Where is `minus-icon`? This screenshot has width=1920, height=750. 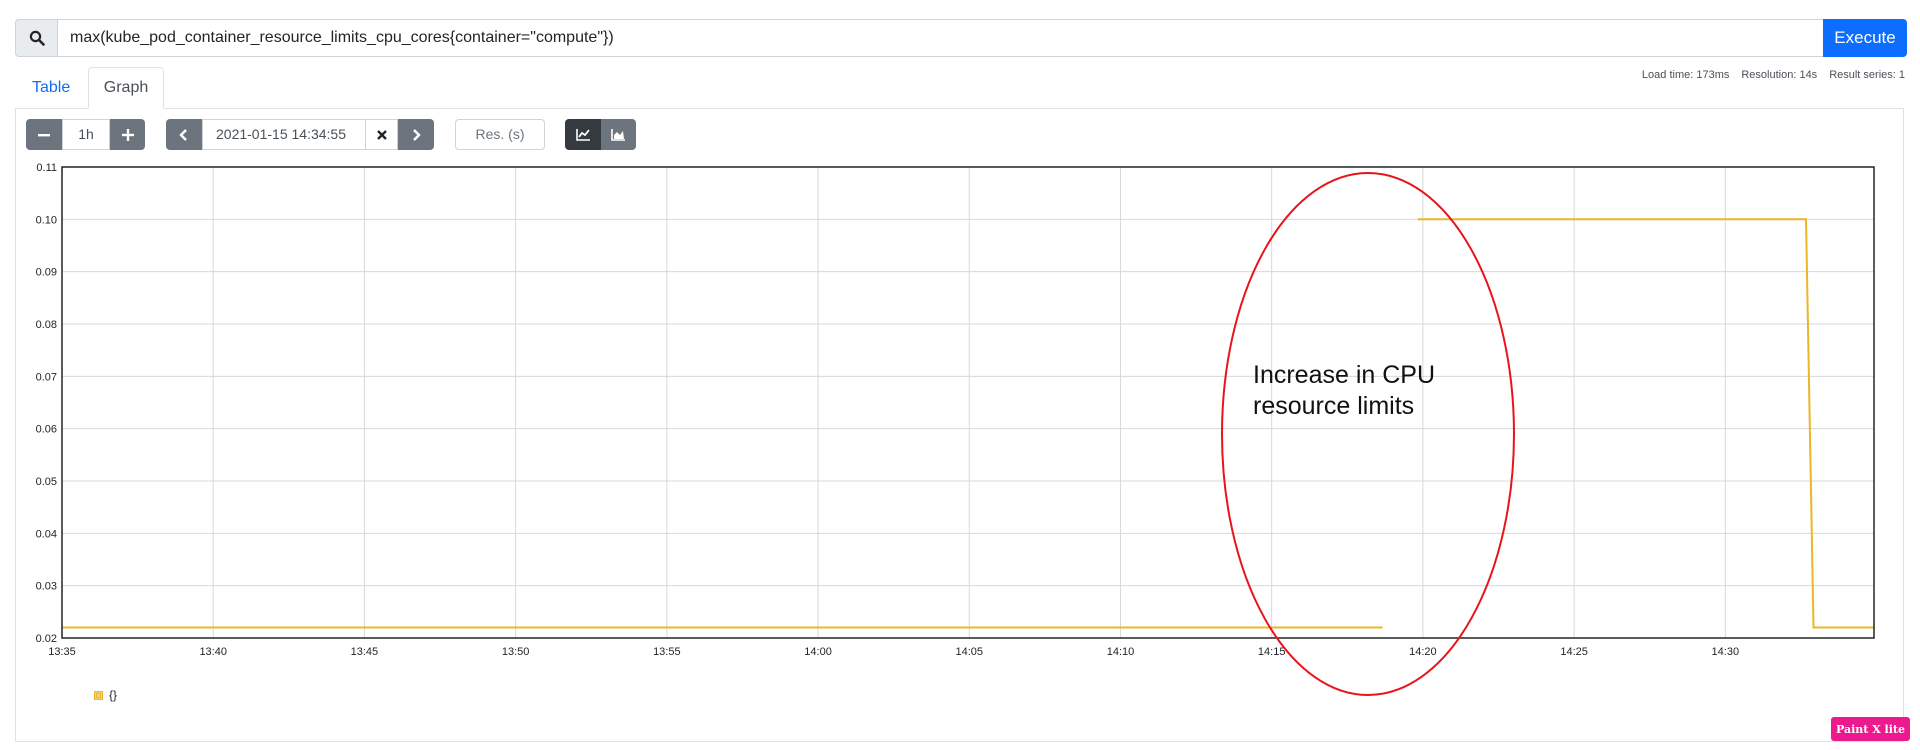 minus-icon is located at coordinates (44, 134).